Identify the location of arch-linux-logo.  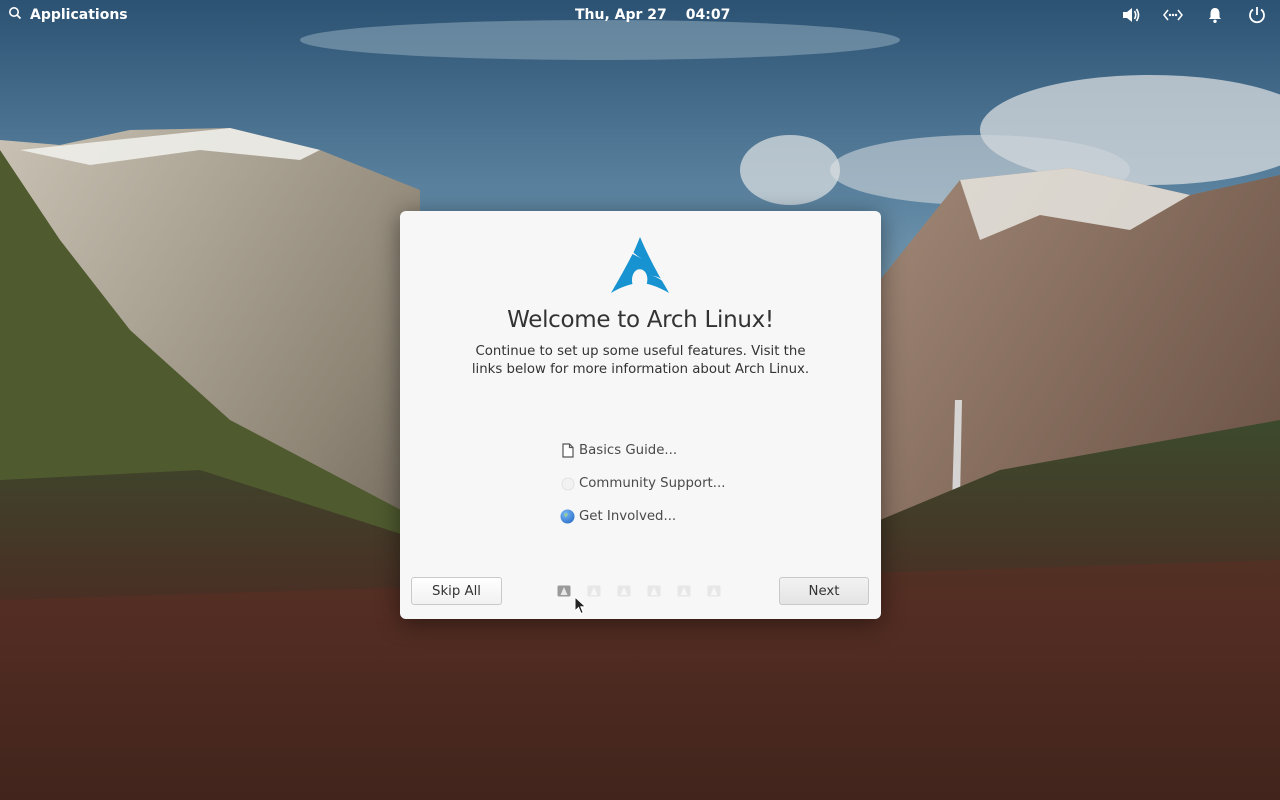
(640, 265).